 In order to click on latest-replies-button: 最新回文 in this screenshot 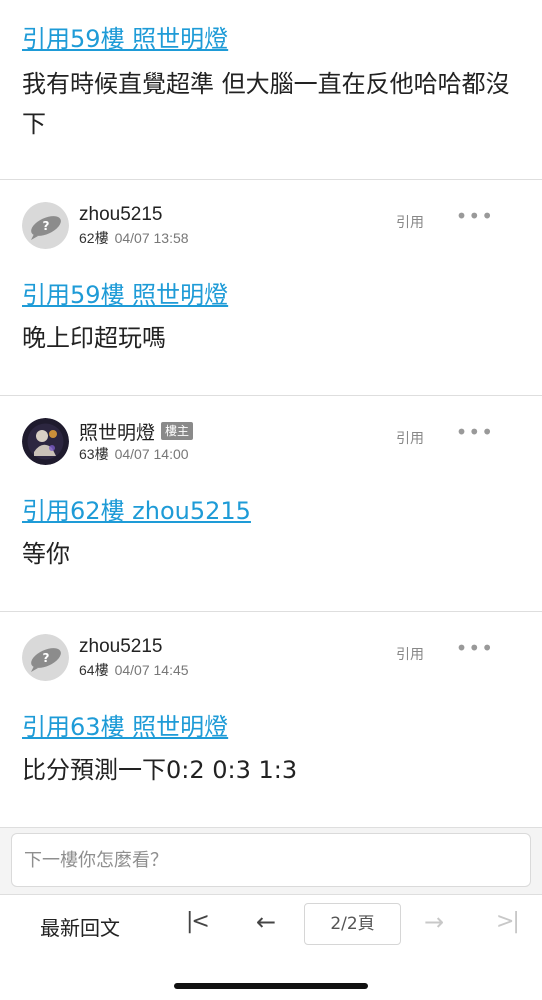, I will do `click(80, 926)`.